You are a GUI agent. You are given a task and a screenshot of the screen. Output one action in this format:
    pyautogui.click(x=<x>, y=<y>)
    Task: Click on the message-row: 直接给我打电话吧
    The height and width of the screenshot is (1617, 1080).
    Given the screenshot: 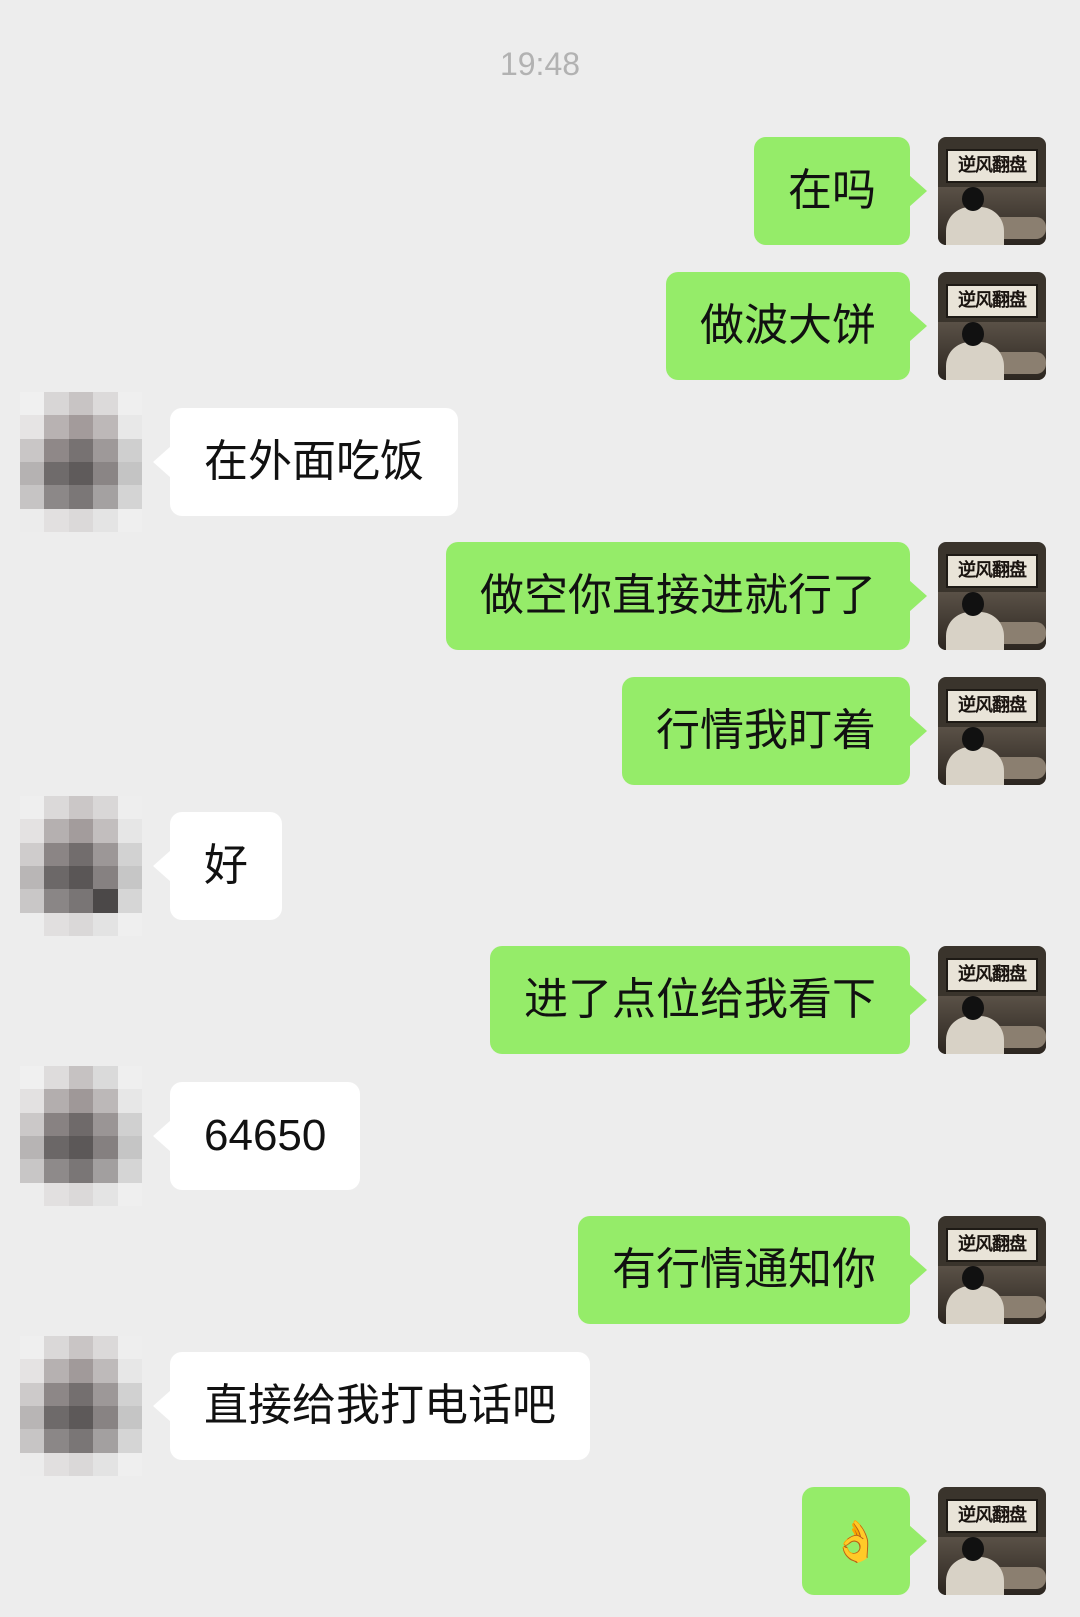 What is the action you would take?
    pyautogui.click(x=540, y=1406)
    